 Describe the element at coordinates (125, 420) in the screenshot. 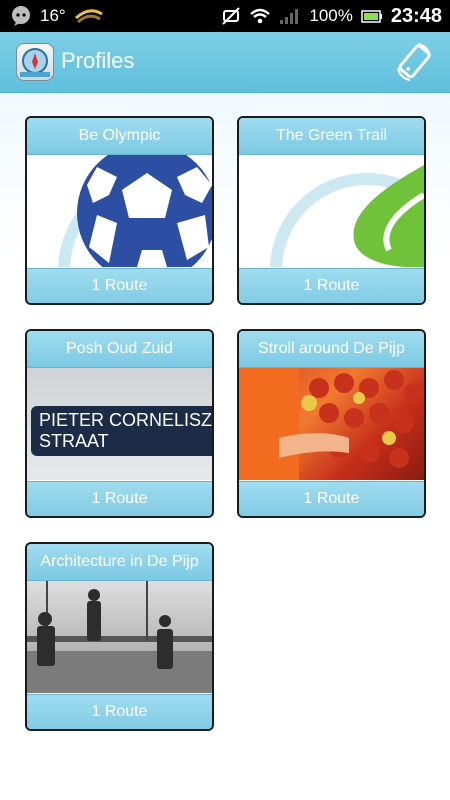

I see `street-sign-line1: PIETER CORNELISZ` at that location.